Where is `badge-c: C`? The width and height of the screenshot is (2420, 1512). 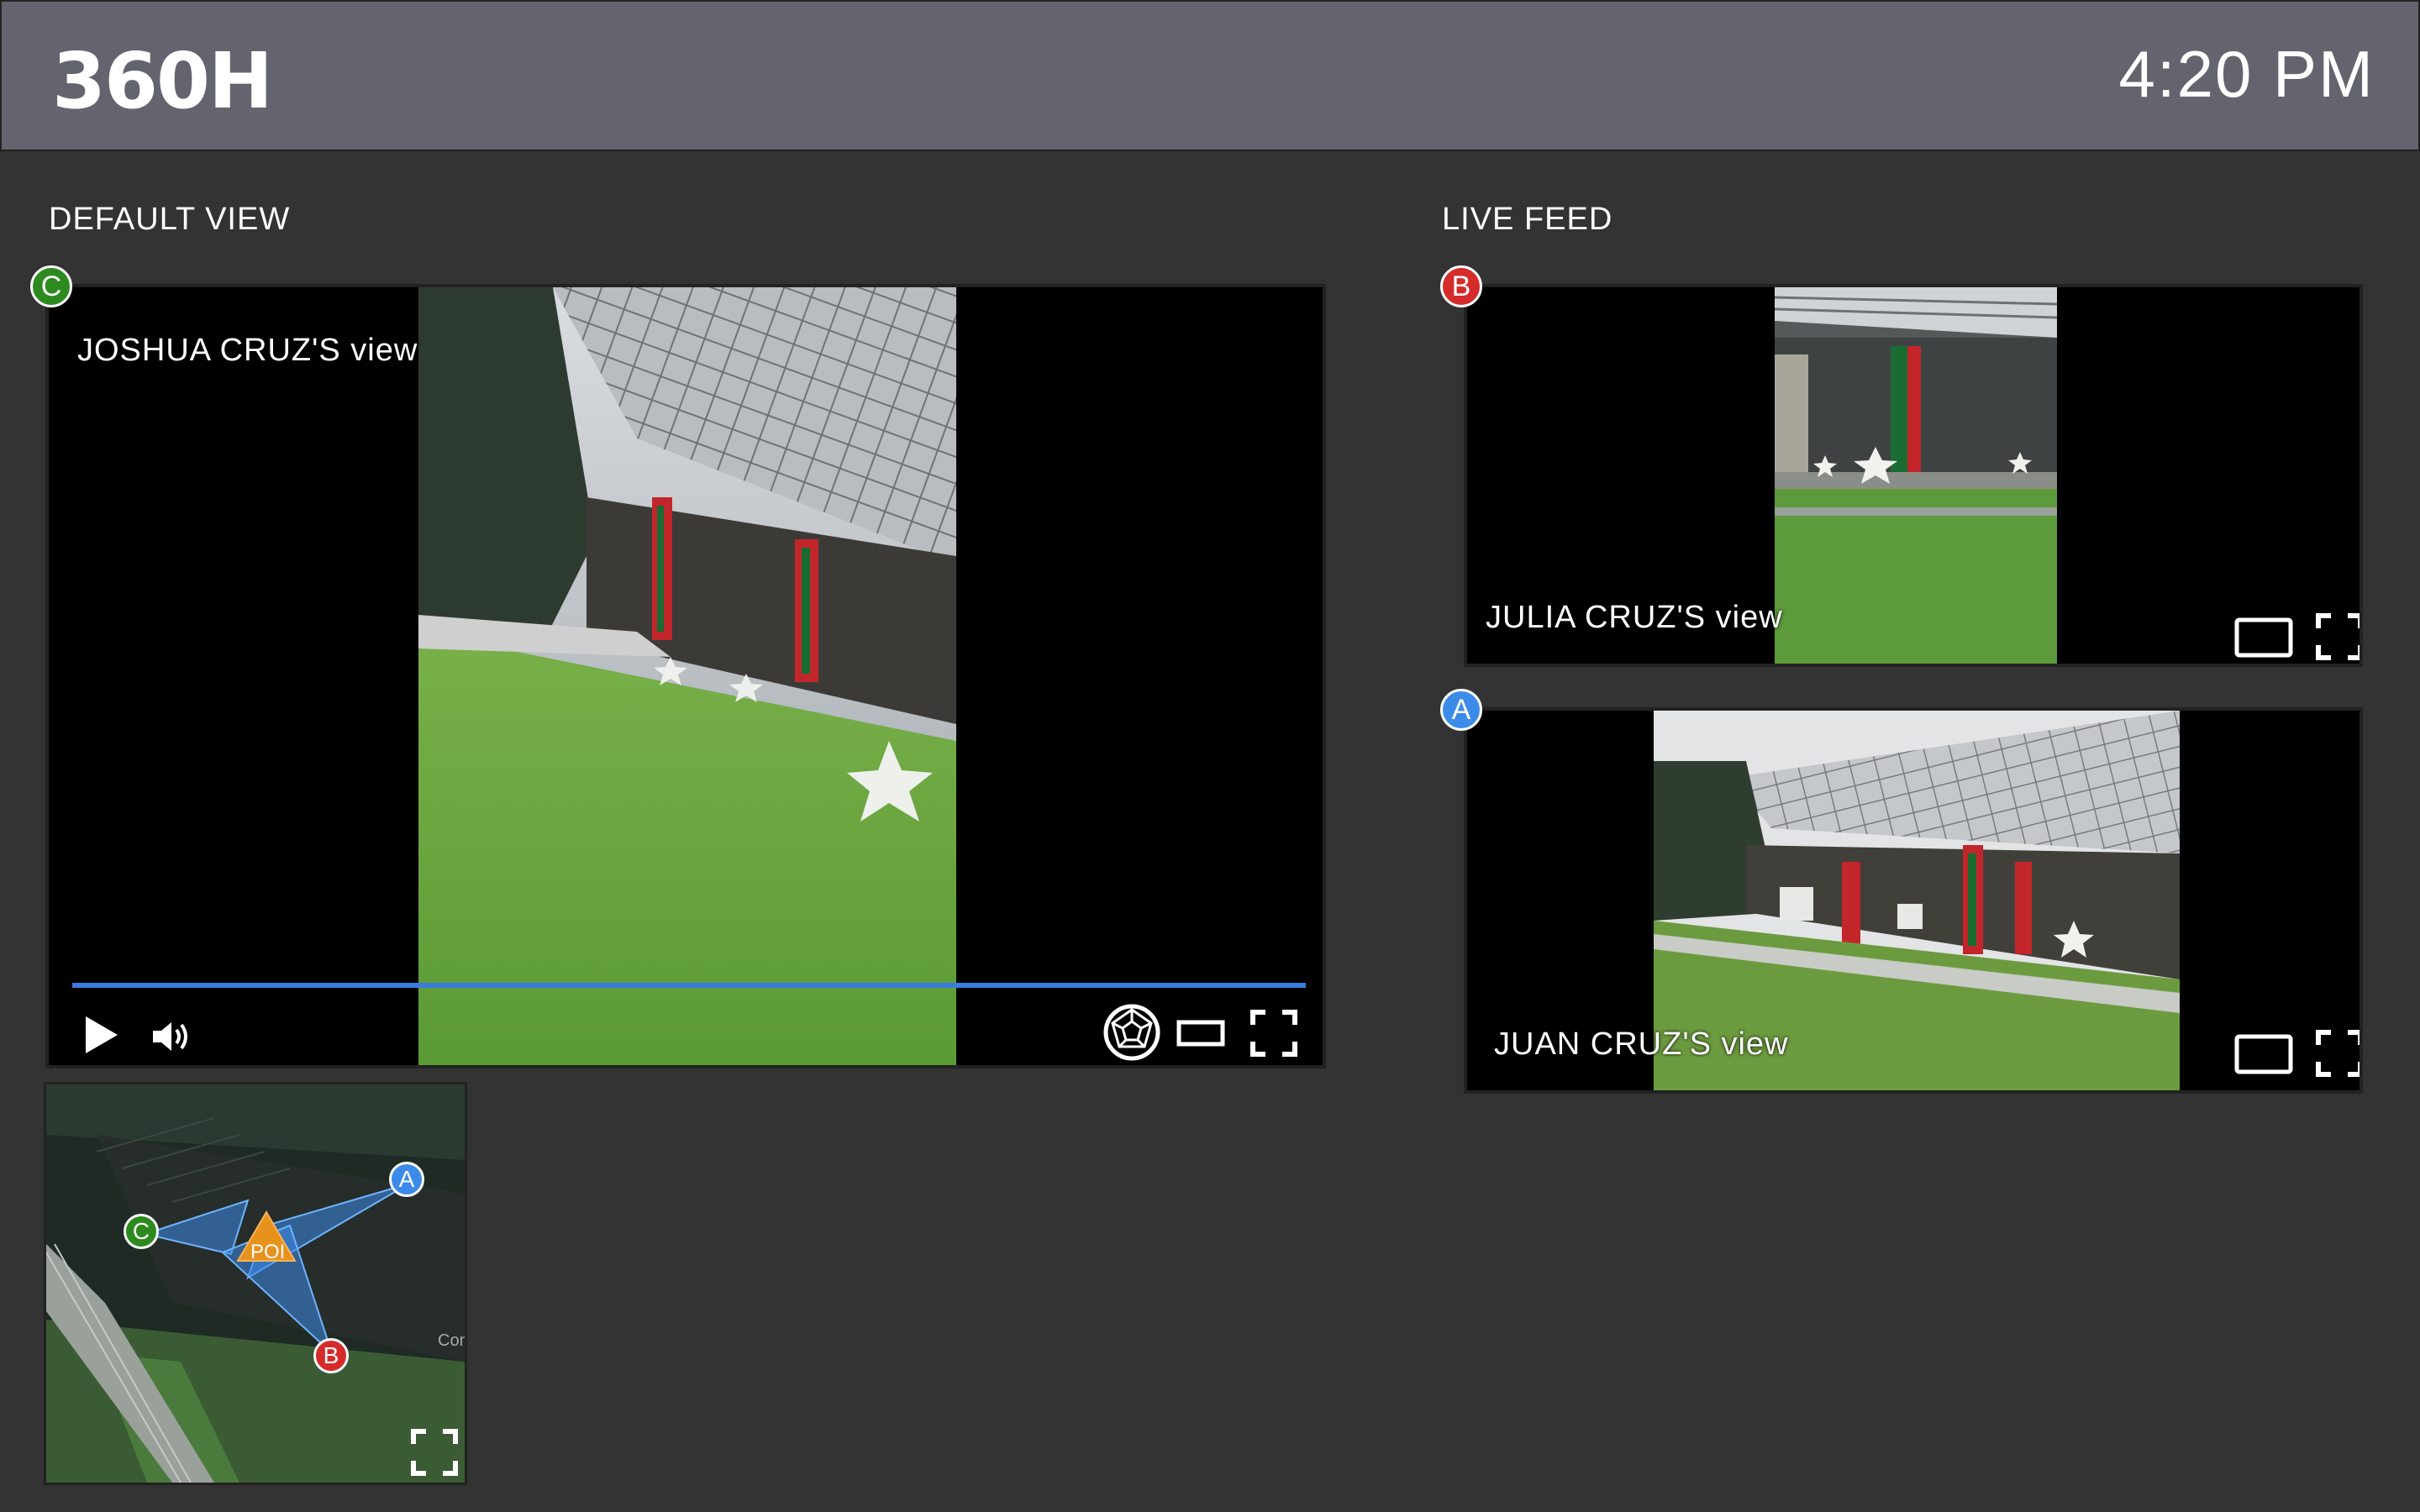
badge-c: C is located at coordinates (51, 286).